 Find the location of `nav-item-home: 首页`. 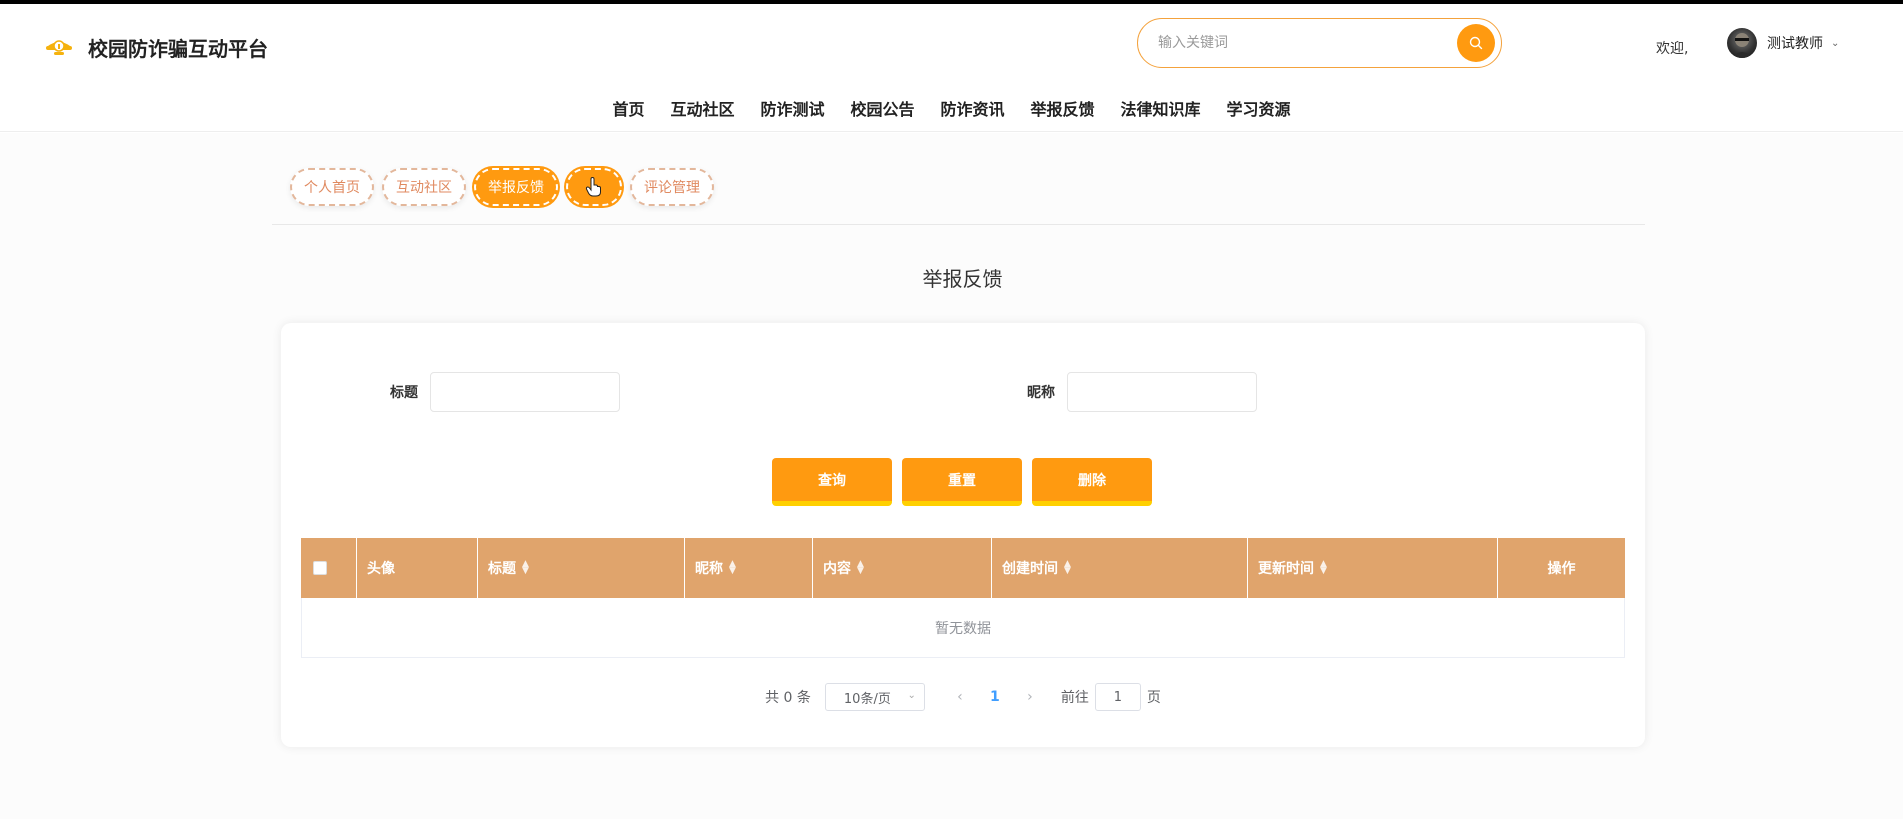

nav-item-home: 首页 is located at coordinates (628, 108).